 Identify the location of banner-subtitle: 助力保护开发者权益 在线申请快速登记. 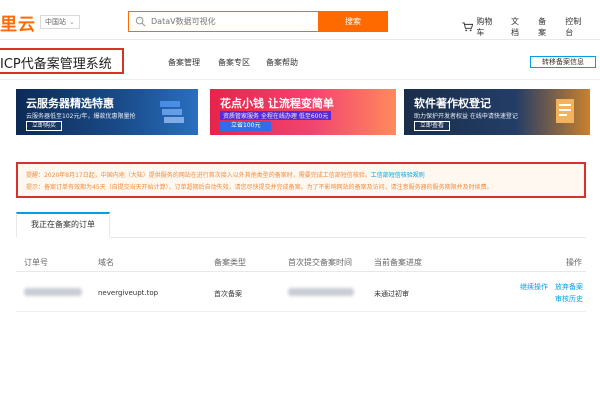
(466, 116).